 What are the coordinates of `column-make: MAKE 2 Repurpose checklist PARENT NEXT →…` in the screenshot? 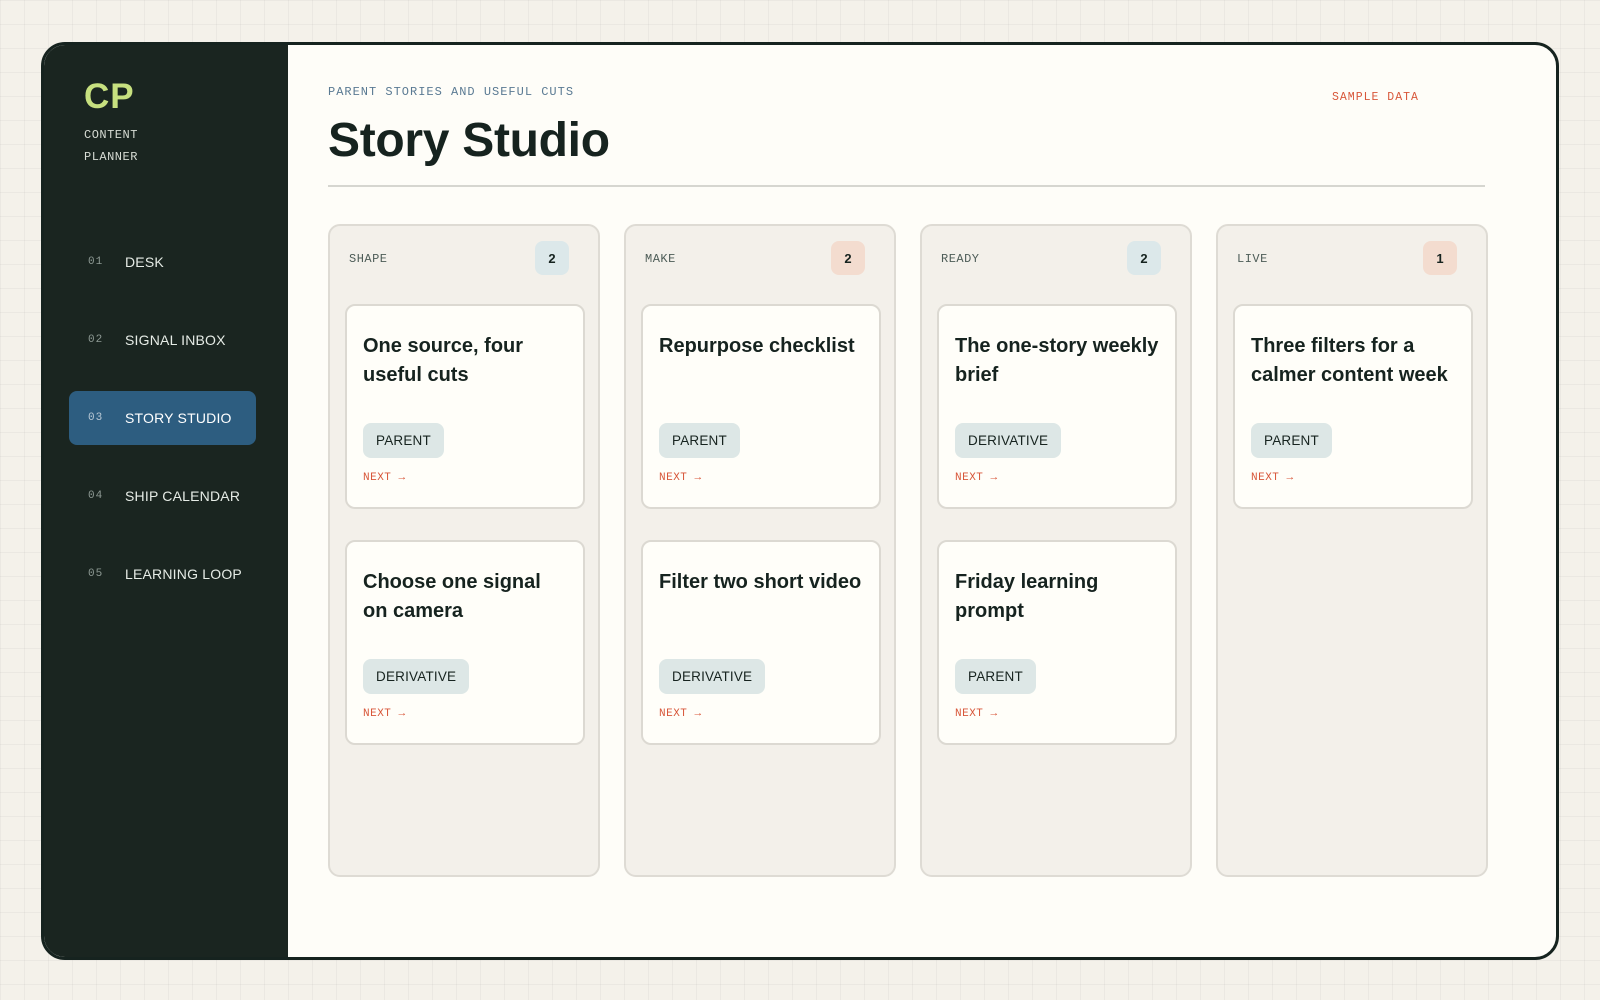 It's located at (760, 550).